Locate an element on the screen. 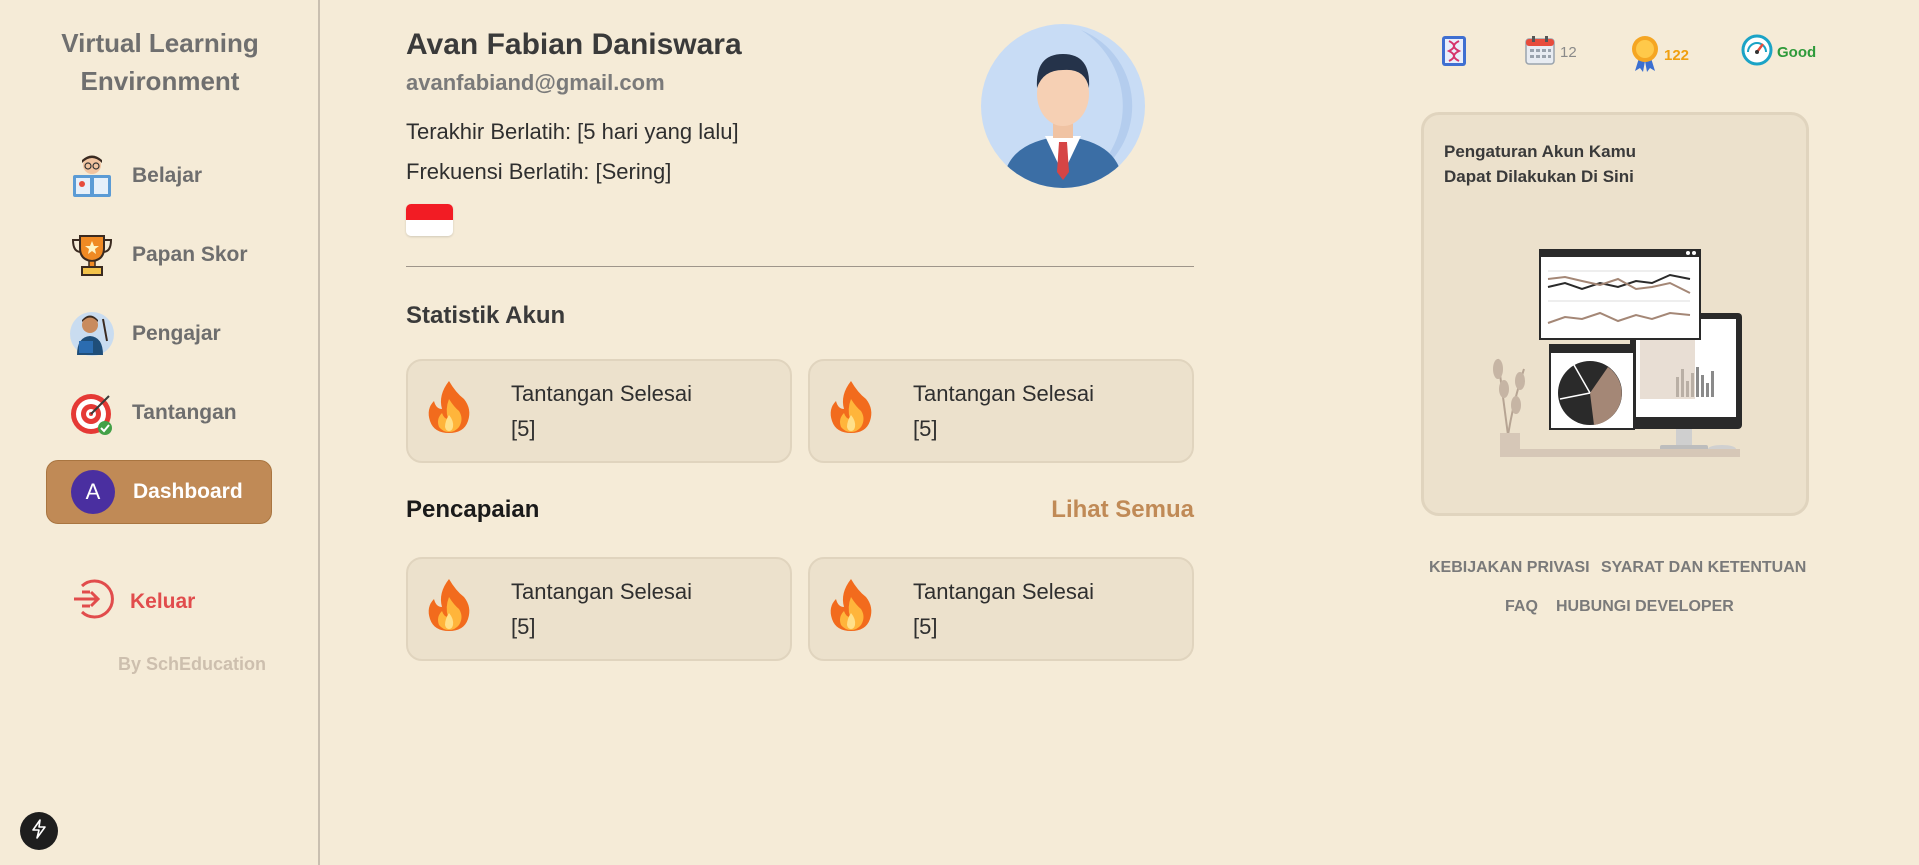  medal-icon is located at coordinates (1645, 55).